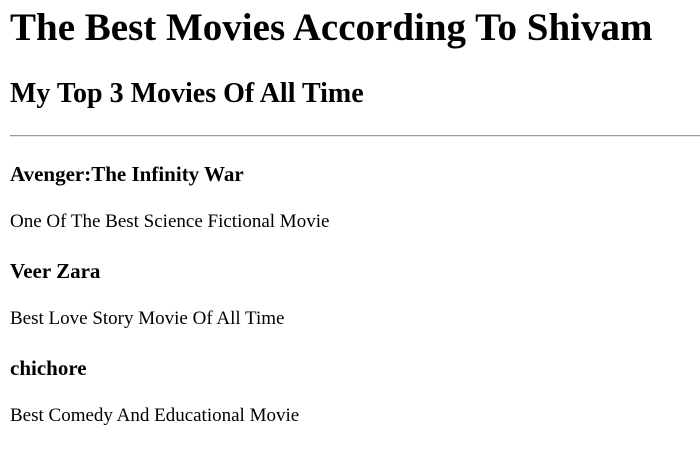 This screenshot has height=472, width=700. Describe the element at coordinates (155, 415) in the screenshot. I see `movie-description-chichore: Best Comedy And Educational Movie` at that location.